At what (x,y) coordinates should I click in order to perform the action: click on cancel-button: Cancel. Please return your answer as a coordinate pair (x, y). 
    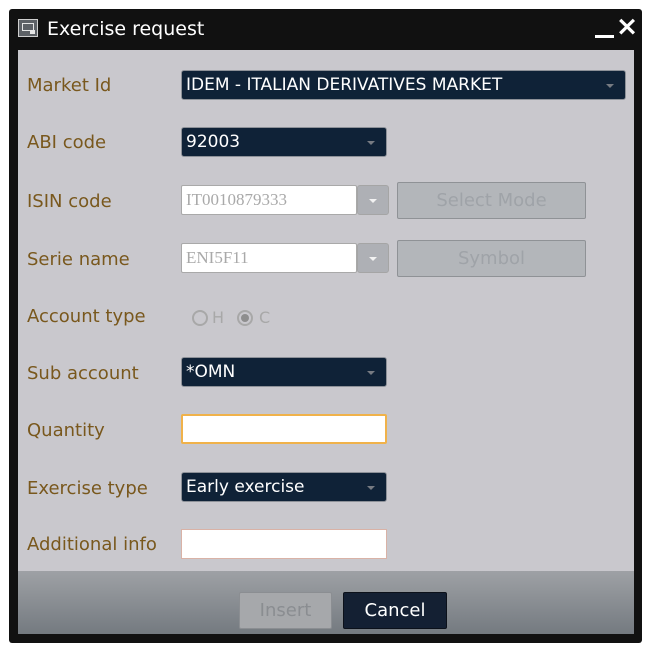
    Looking at the image, I should click on (395, 610).